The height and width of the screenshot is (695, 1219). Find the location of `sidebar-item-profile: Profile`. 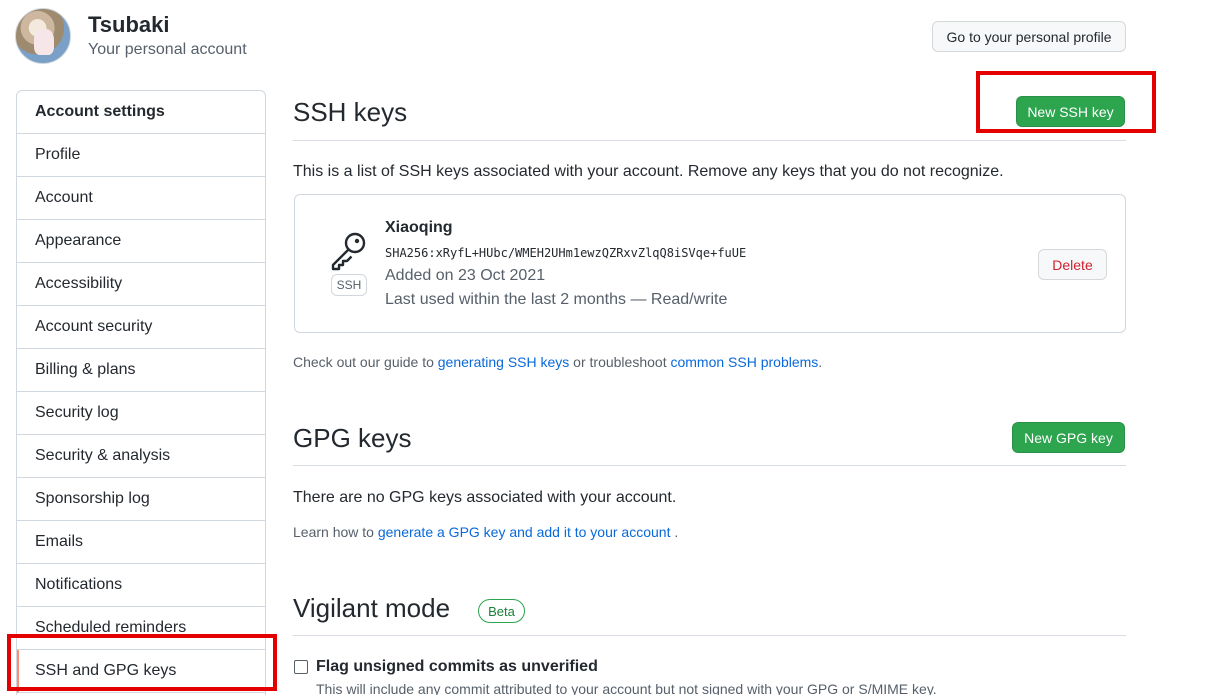

sidebar-item-profile: Profile is located at coordinates (141, 155).